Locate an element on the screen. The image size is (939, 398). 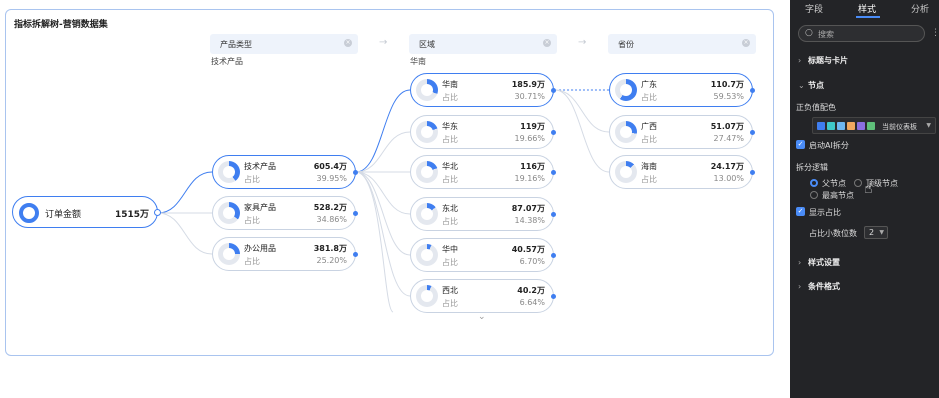
color-label: 正负值配色 is located at coordinates (816, 107).